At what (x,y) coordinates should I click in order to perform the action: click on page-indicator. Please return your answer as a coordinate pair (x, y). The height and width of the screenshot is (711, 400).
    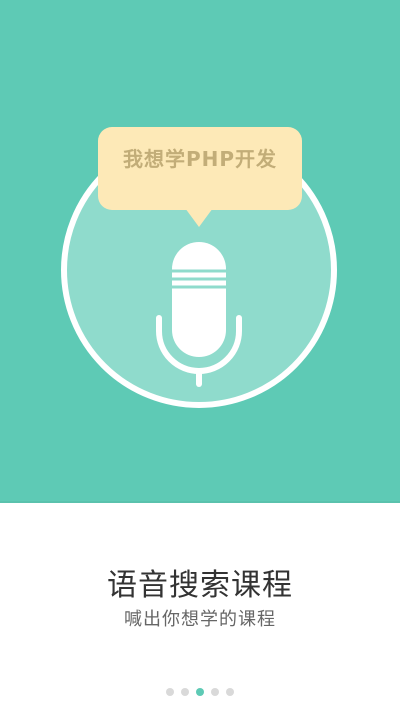
    Looking at the image, I should click on (200, 692).